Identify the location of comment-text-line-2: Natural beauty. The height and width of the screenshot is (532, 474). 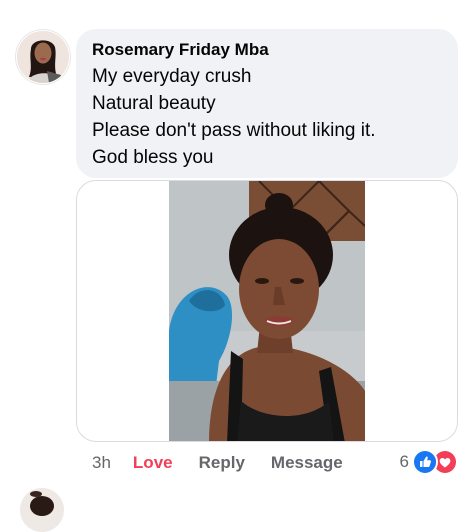
(154, 103).